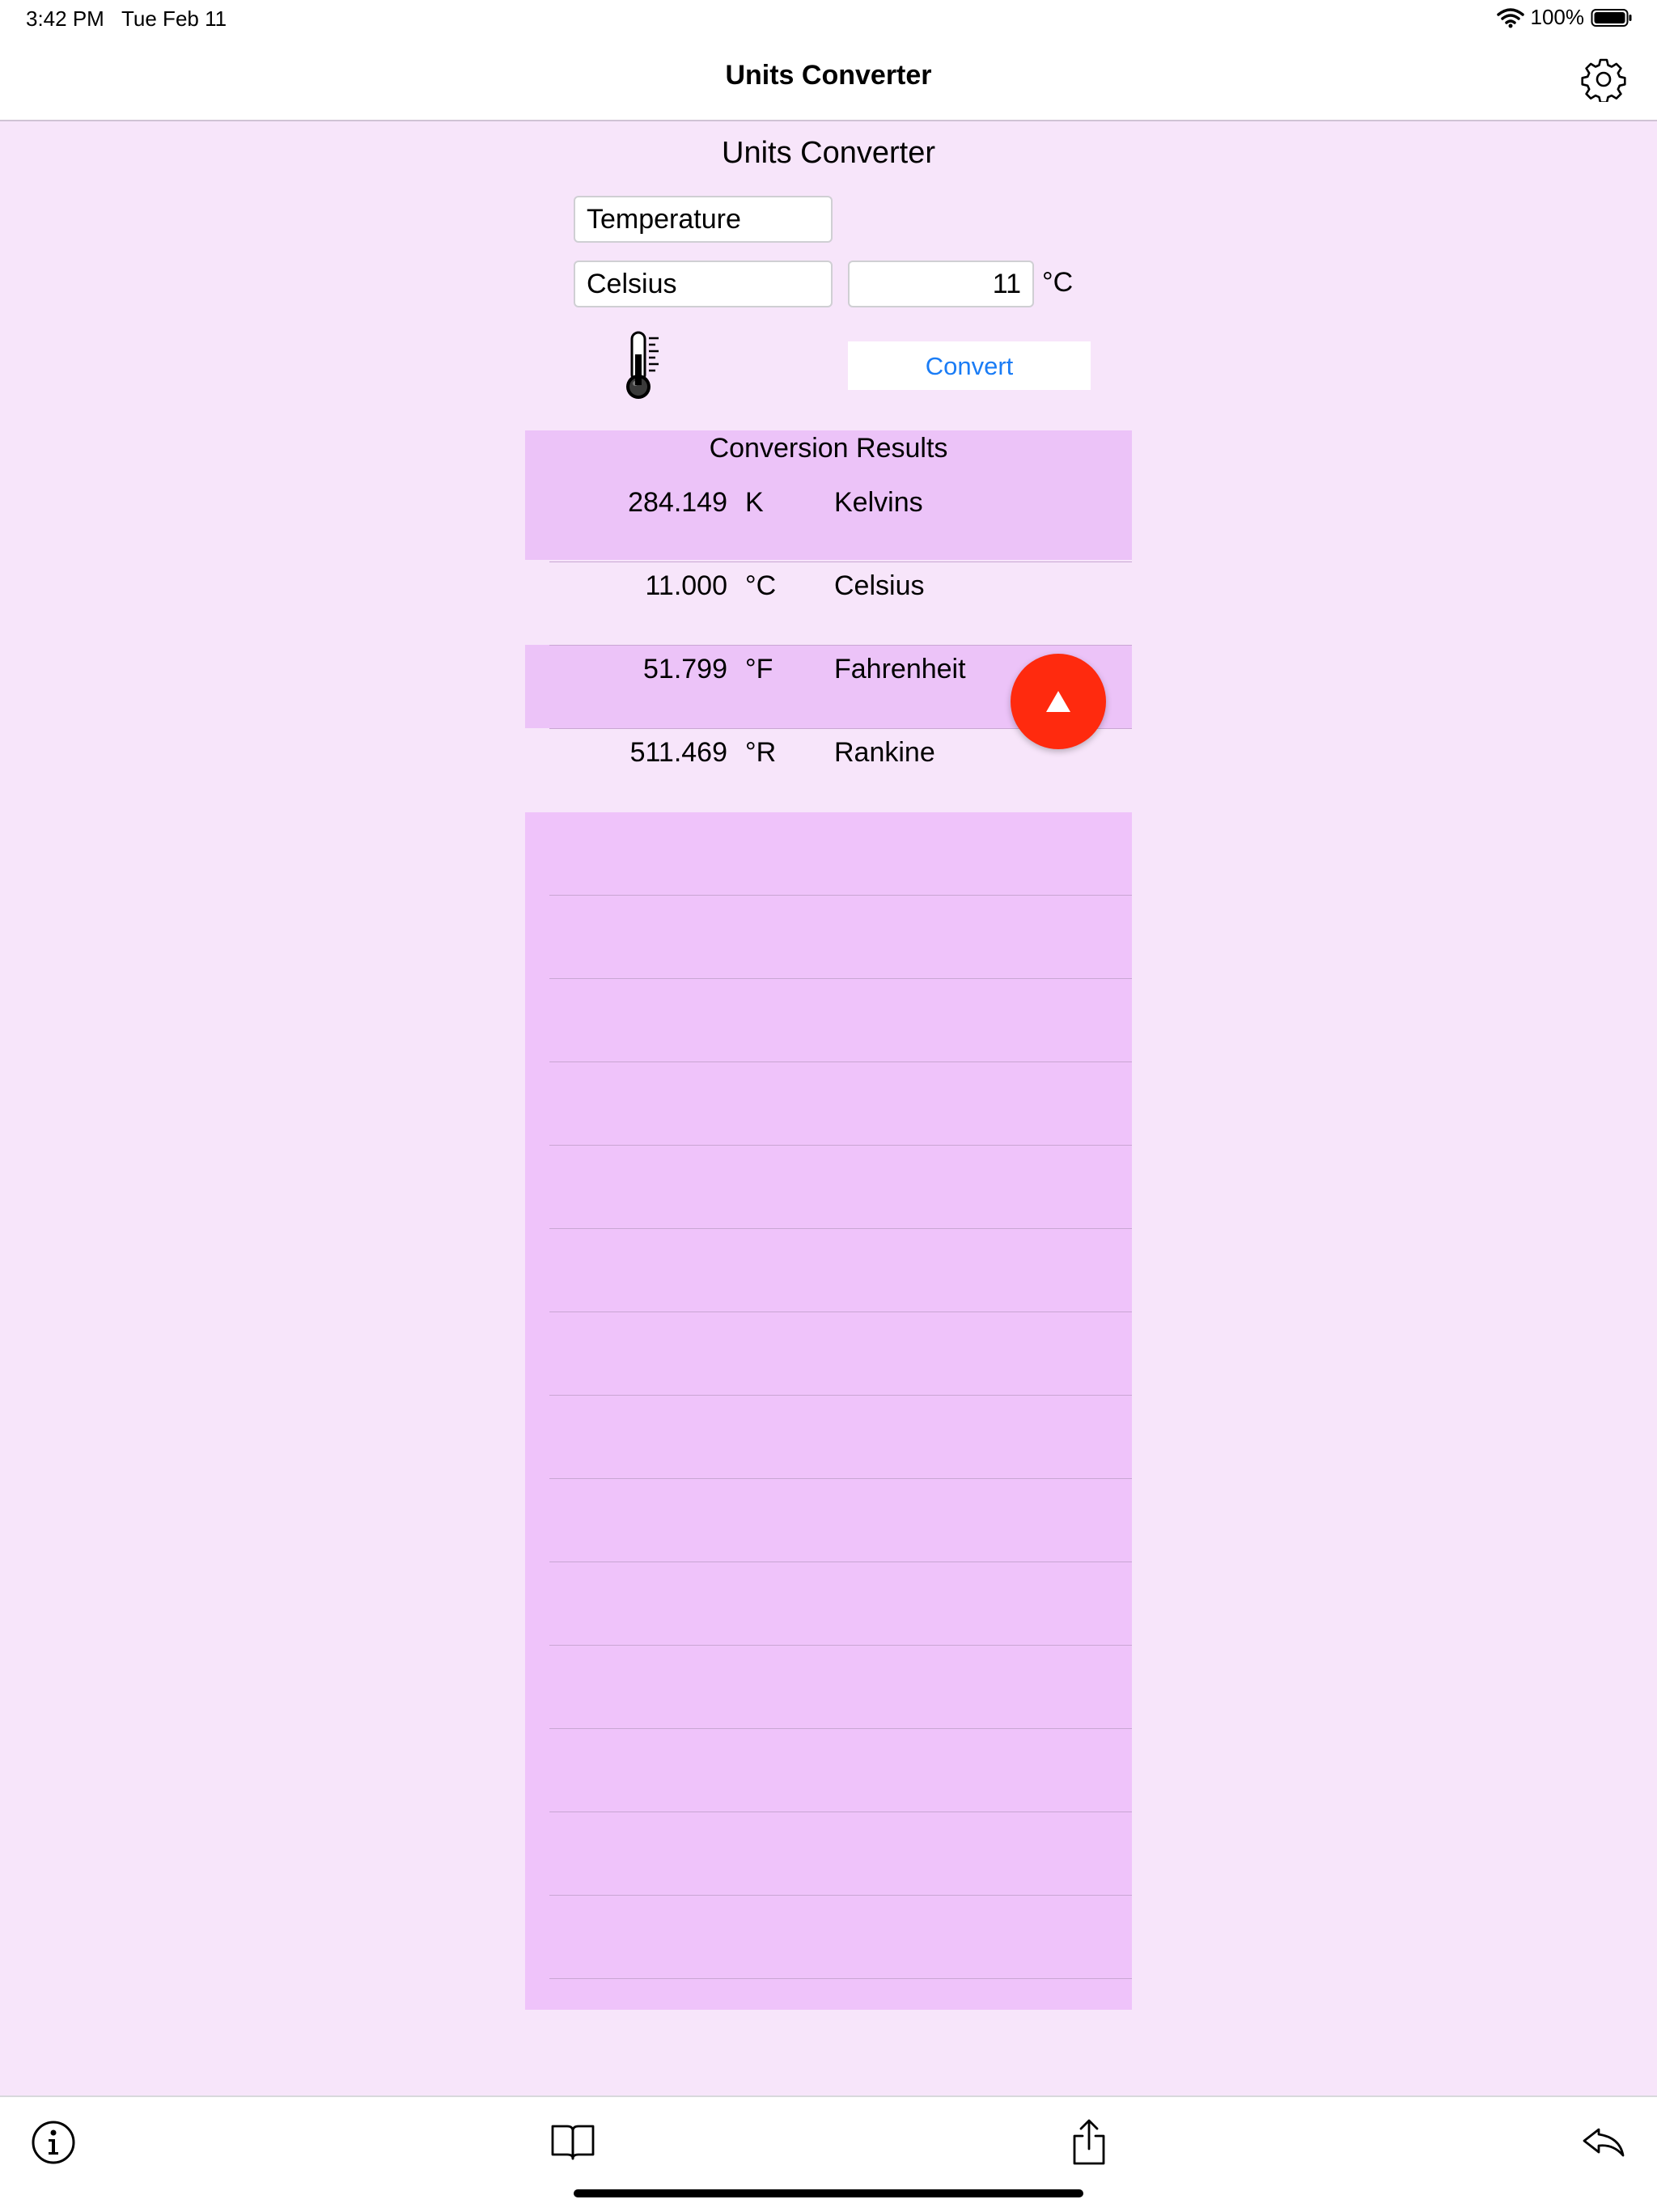 The width and height of the screenshot is (1657, 2212). Describe the element at coordinates (828, 448) in the screenshot. I see `results-heading: Conversion Results` at that location.